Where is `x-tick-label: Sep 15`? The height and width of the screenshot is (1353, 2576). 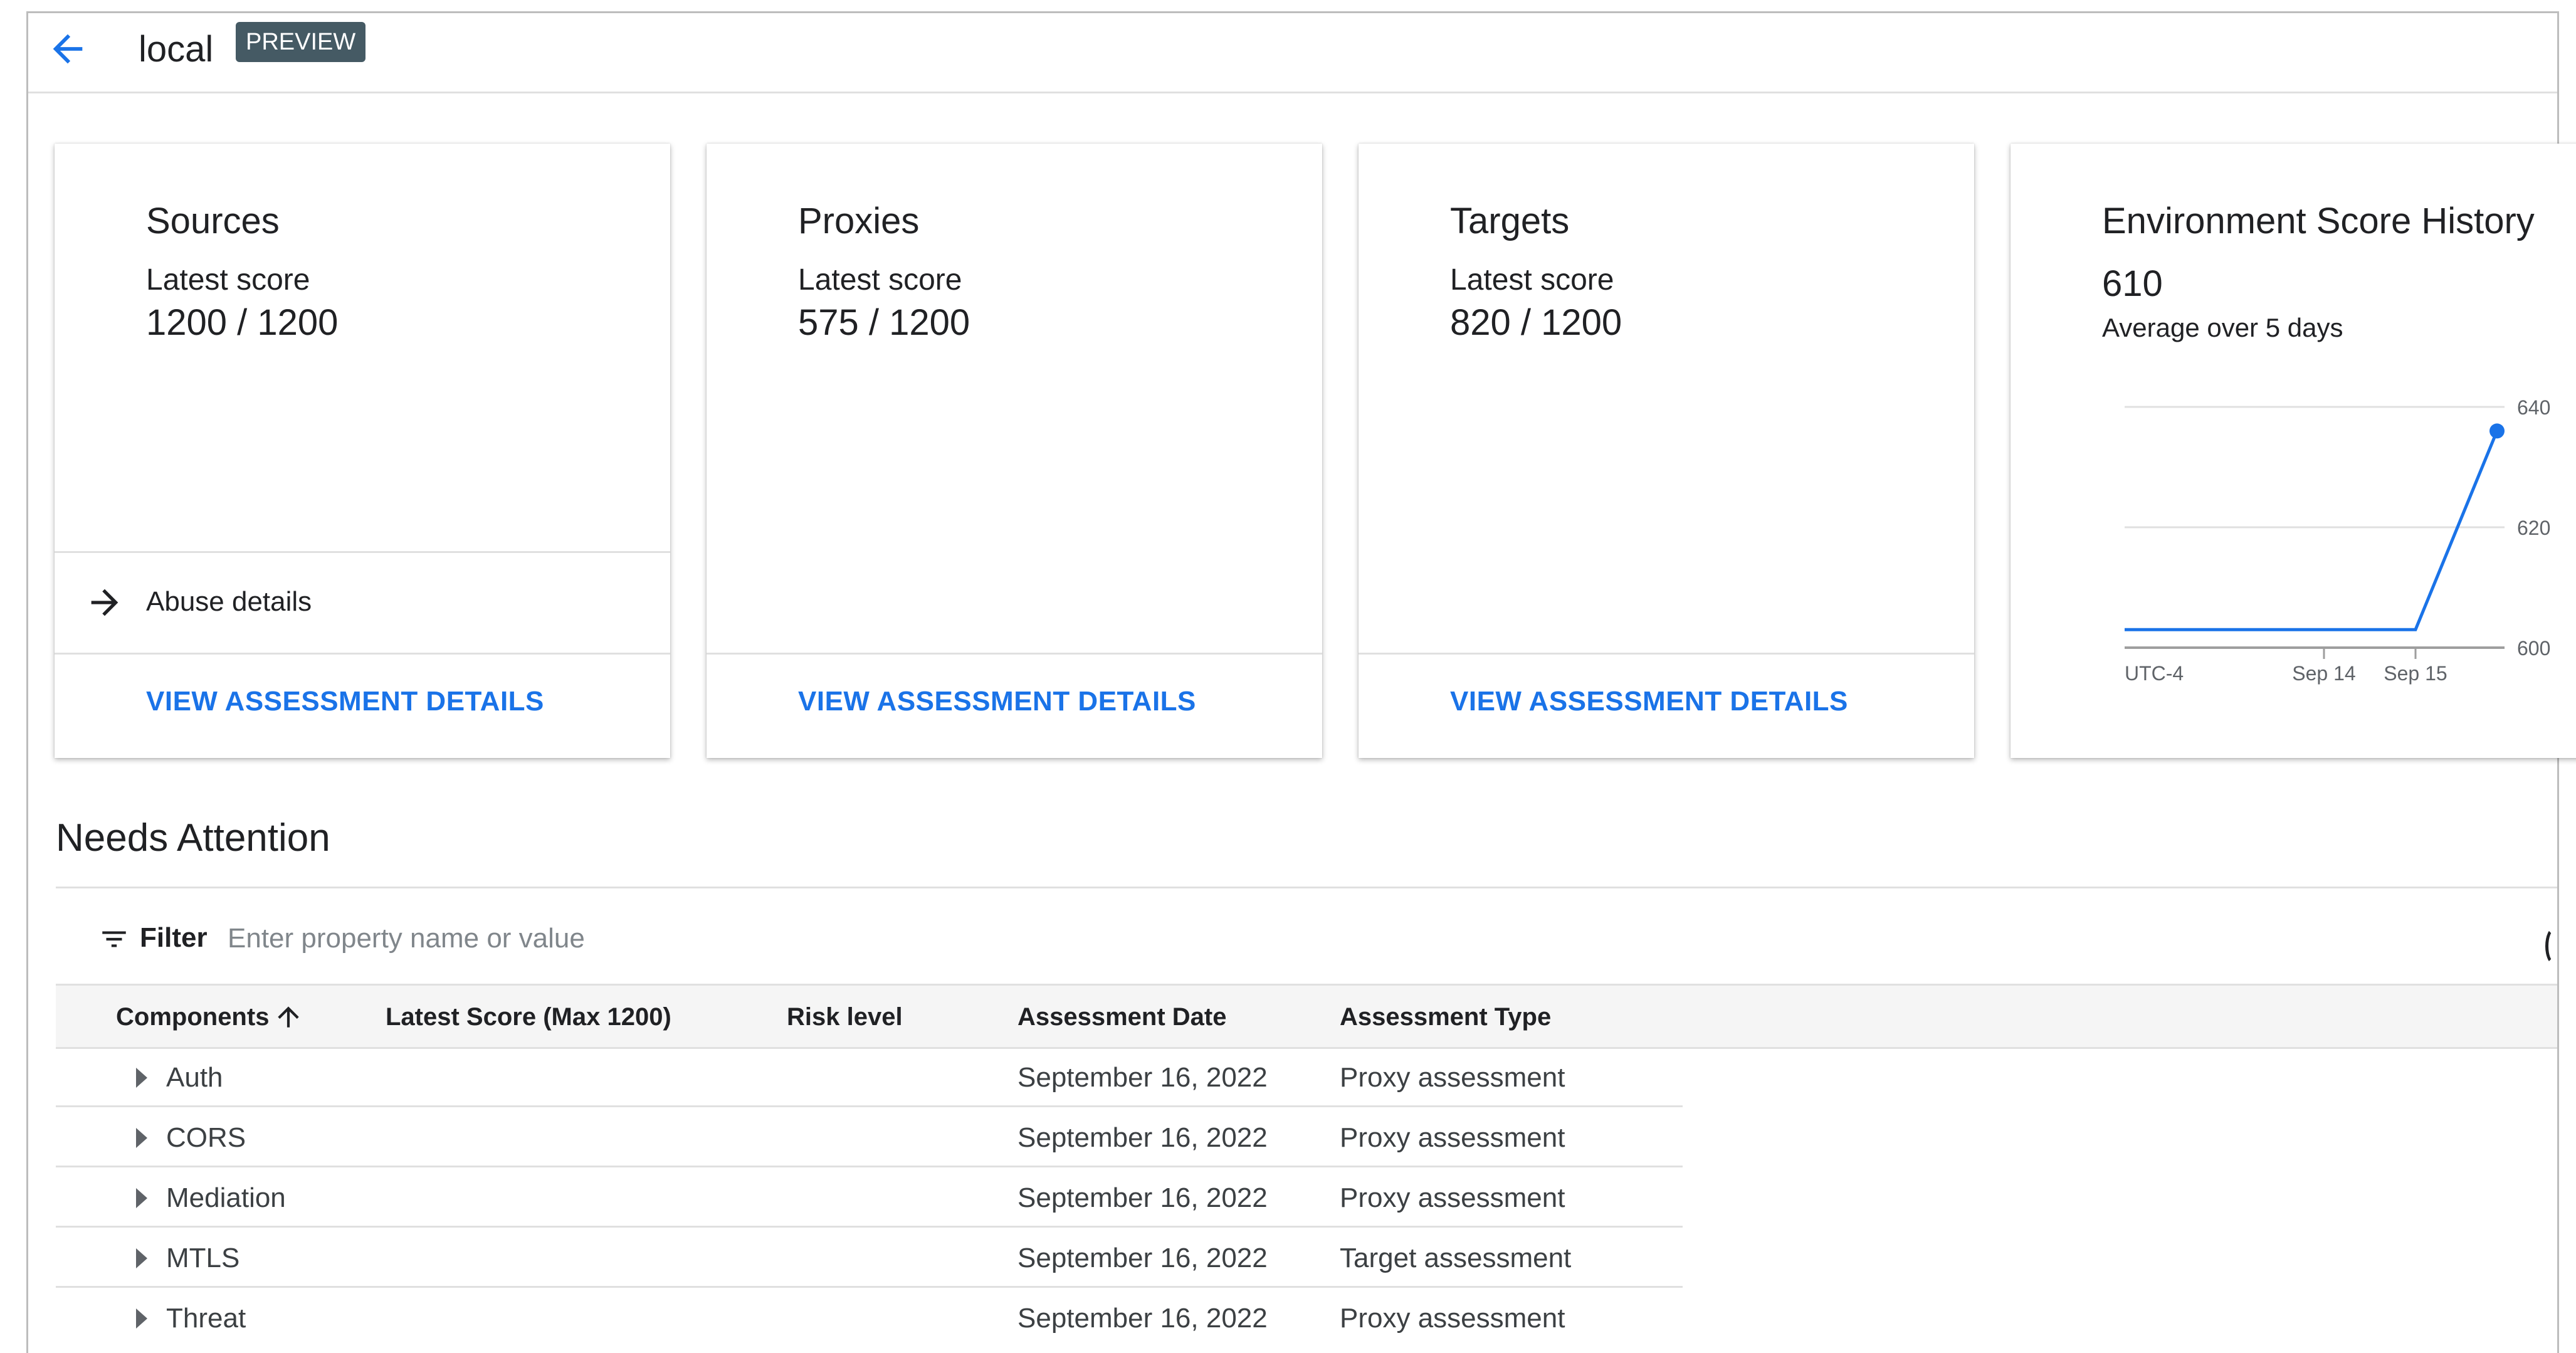
x-tick-label: Sep 15 is located at coordinates (2415, 673).